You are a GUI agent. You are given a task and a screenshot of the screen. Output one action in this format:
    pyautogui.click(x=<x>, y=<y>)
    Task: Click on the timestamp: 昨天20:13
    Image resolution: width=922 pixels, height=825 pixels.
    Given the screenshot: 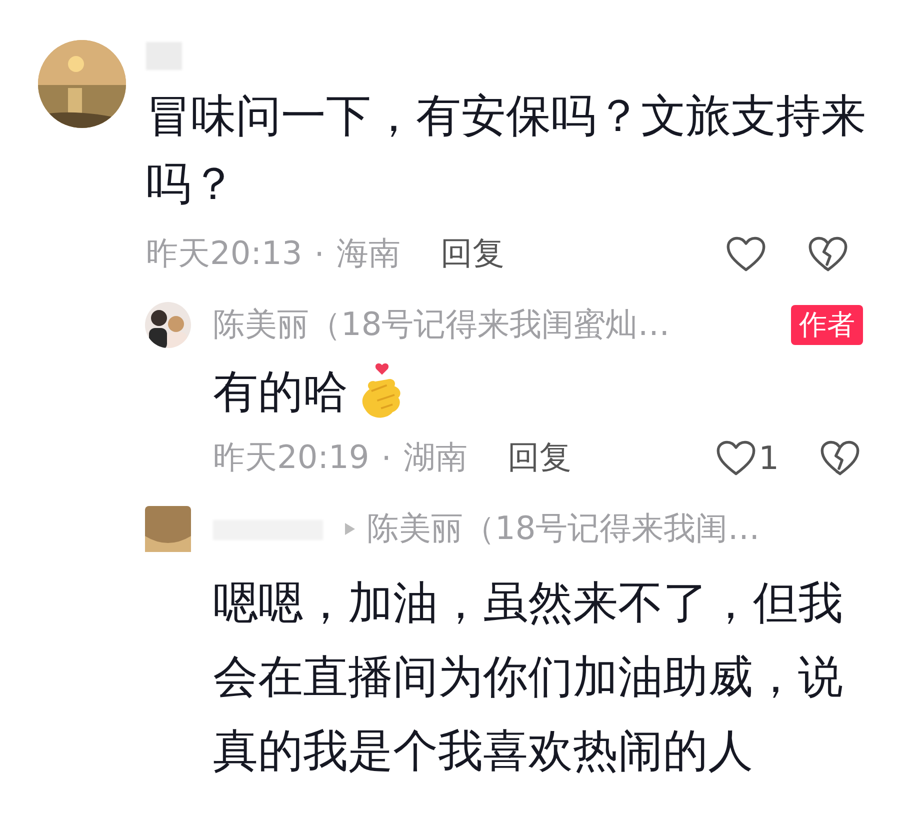 What is the action you would take?
    pyautogui.click(x=224, y=253)
    